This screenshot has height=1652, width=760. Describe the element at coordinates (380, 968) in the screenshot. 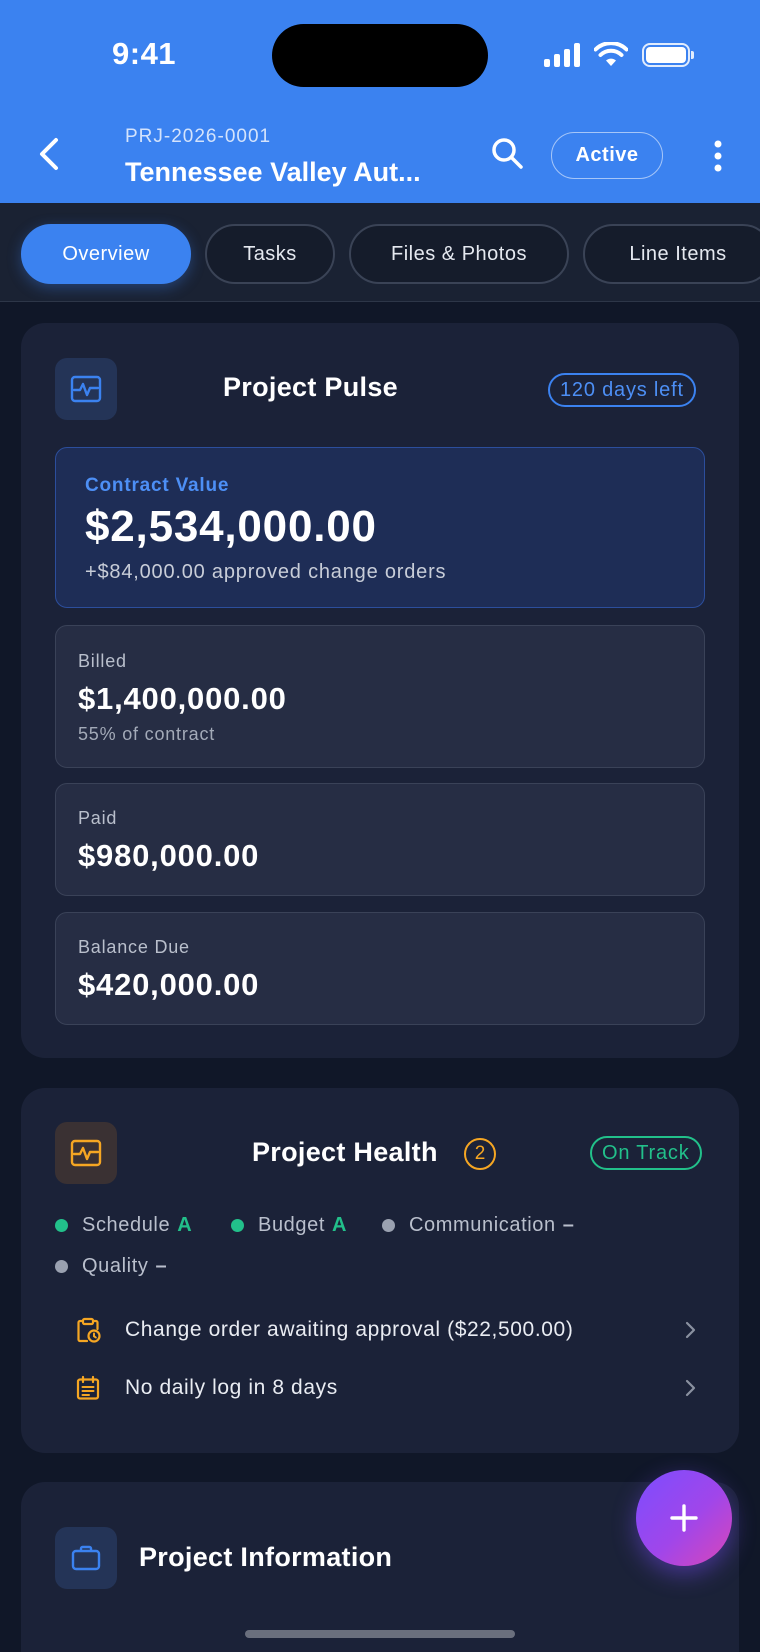

I see `balance-due-box: Balance Due $420,000.00` at that location.